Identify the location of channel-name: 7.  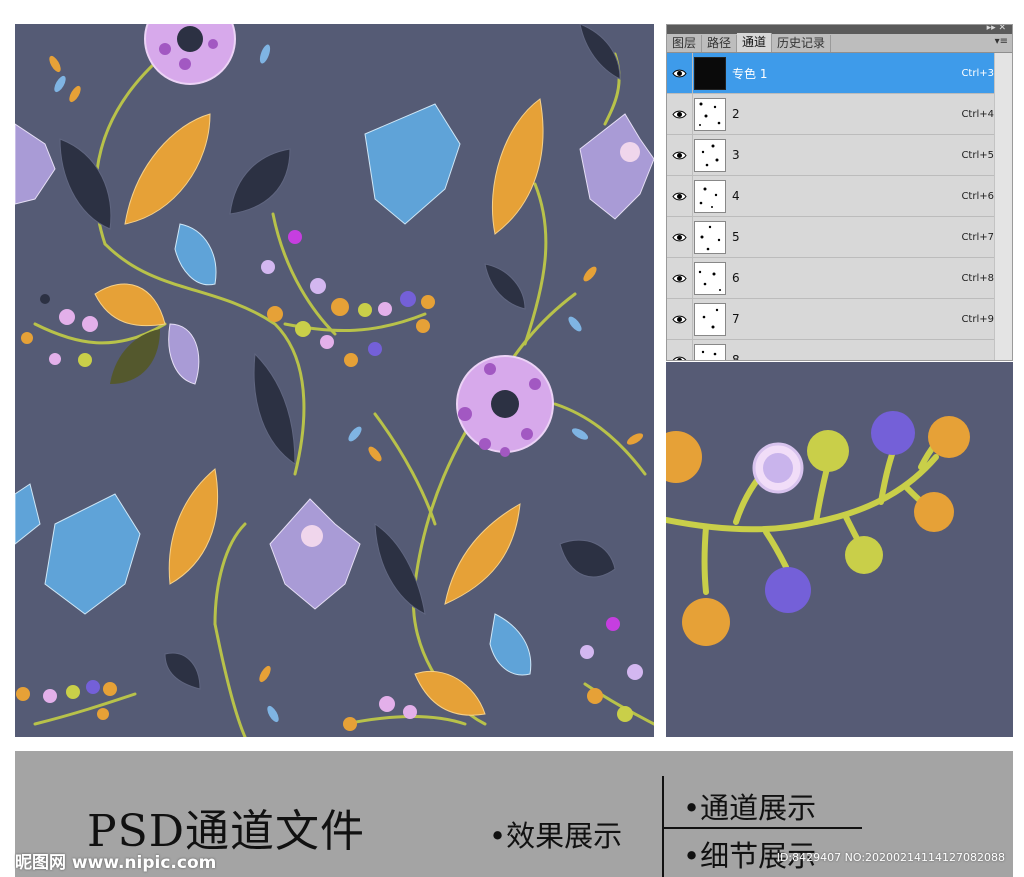
(736, 319).